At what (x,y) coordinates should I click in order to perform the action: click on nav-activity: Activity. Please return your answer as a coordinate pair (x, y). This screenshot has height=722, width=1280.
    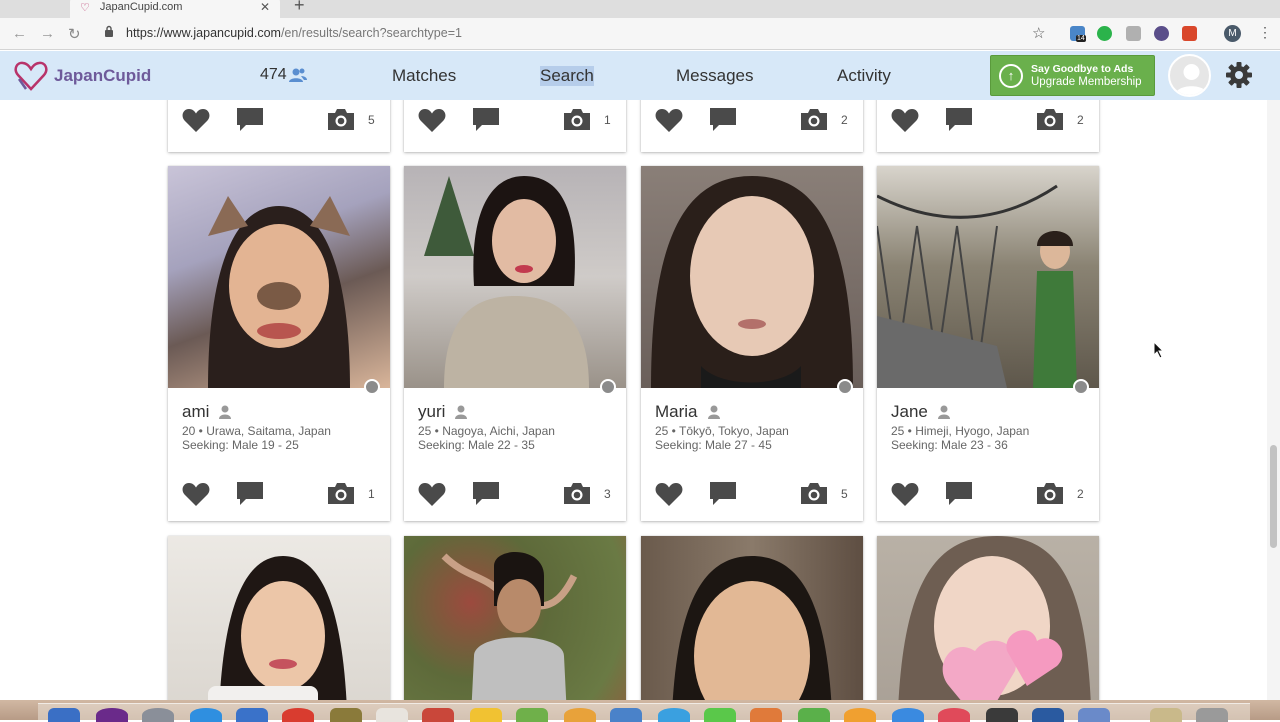
    Looking at the image, I should click on (864, 76).